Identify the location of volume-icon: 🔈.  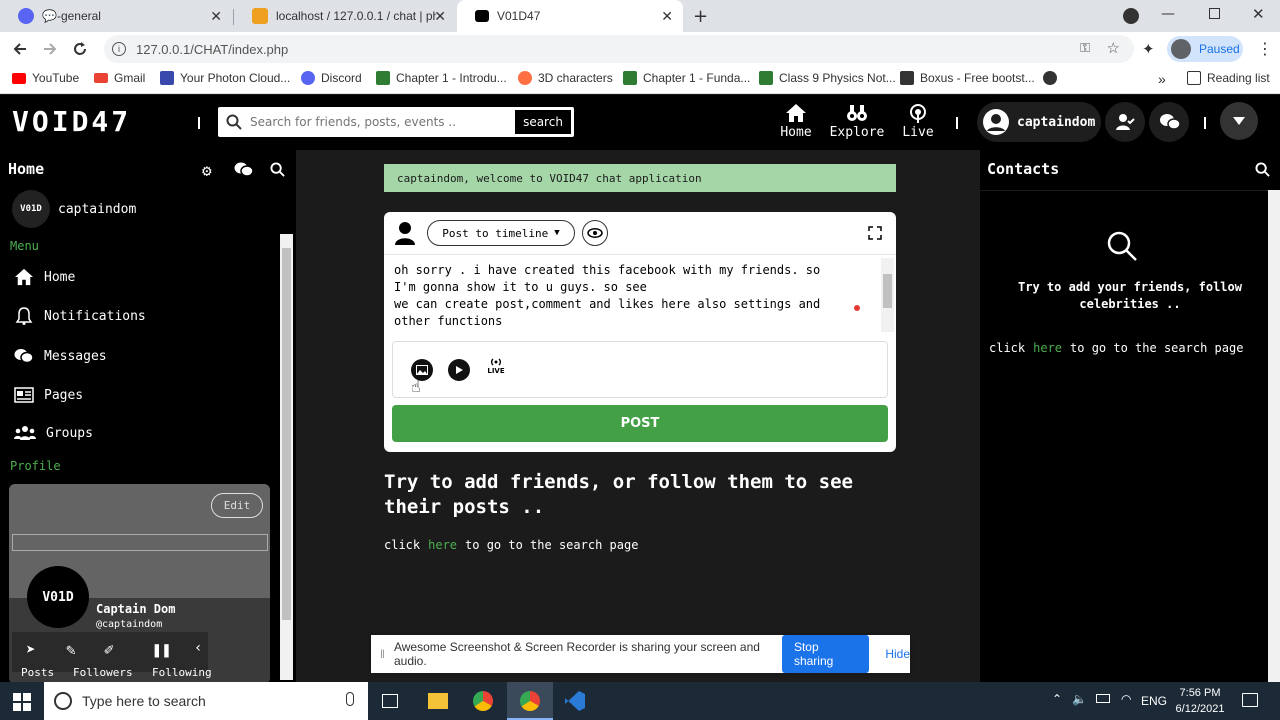
(1079, 699).